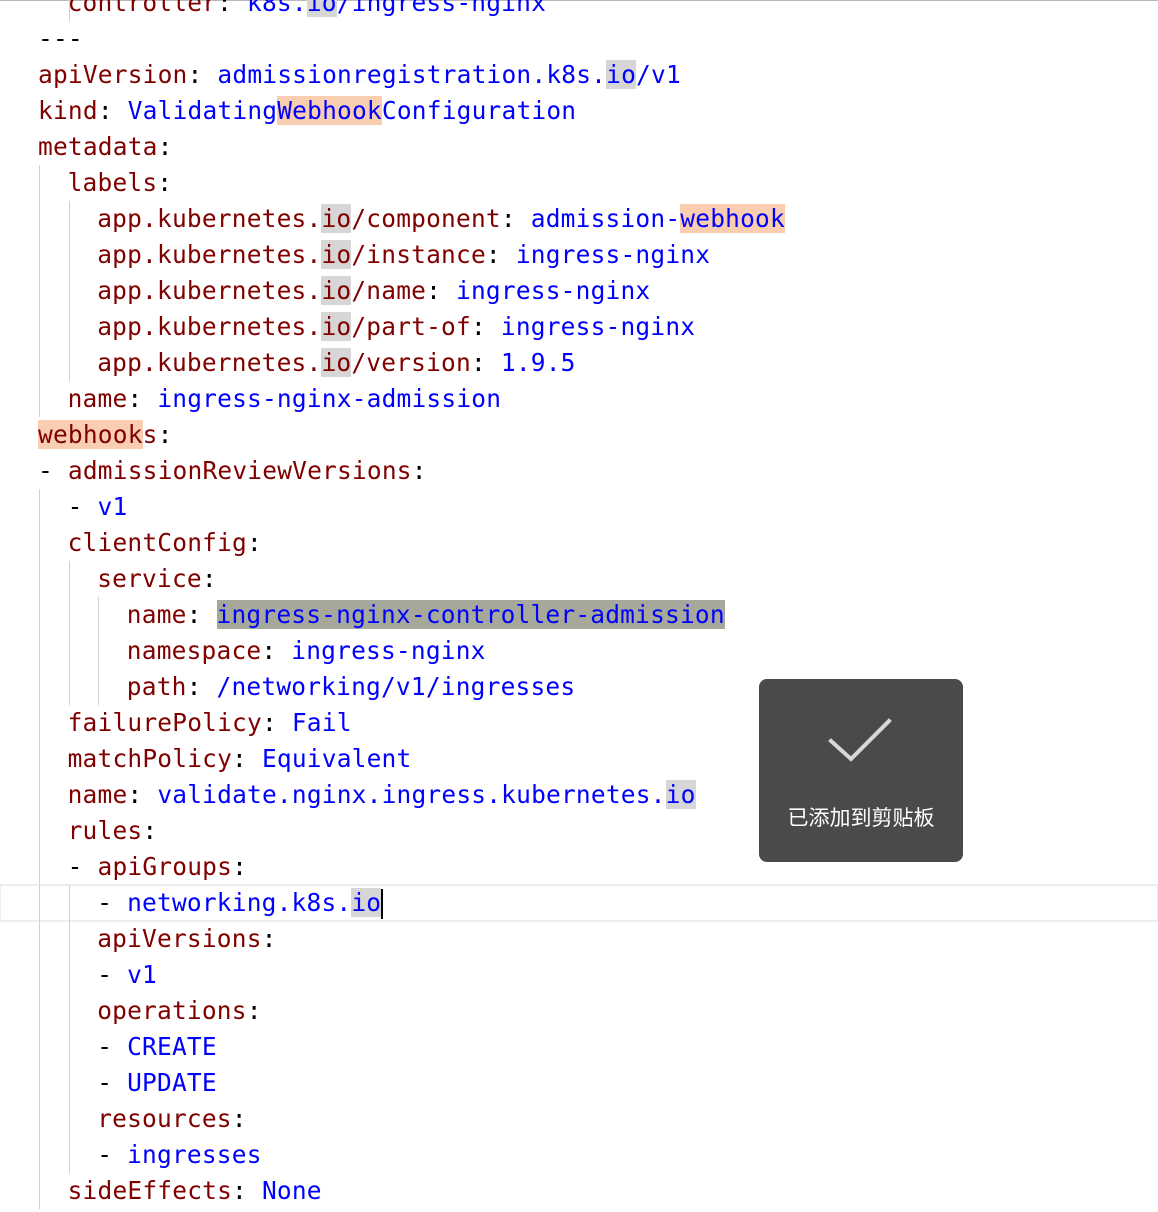 This screenshot has height=1212, width=1158. I want to click on toast-message: 已添加到剪贴板, so click(861, 818).